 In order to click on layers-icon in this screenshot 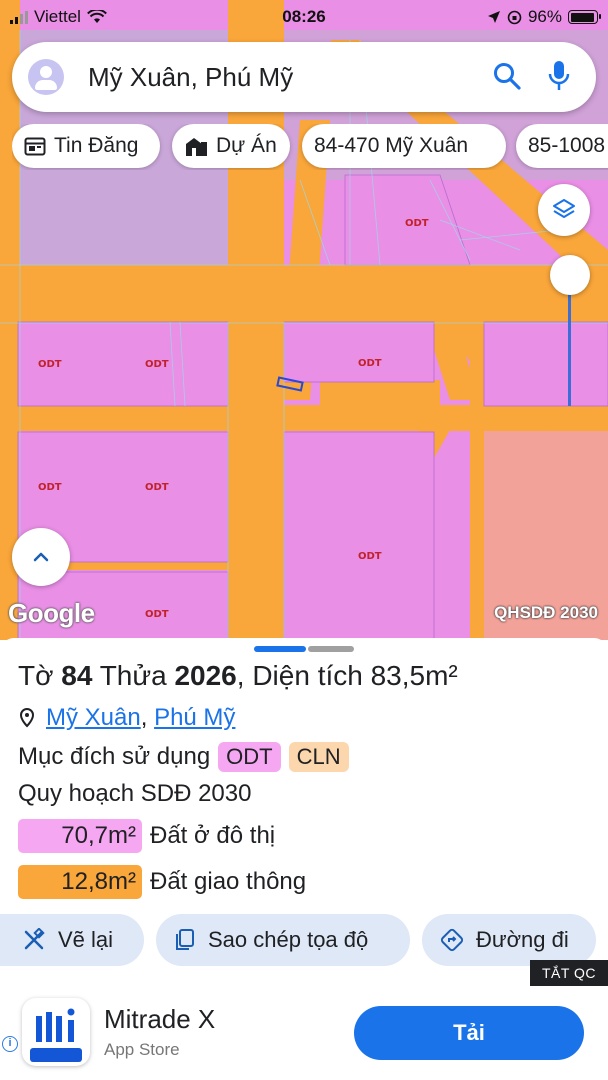, I will do `click(564, 208)`.